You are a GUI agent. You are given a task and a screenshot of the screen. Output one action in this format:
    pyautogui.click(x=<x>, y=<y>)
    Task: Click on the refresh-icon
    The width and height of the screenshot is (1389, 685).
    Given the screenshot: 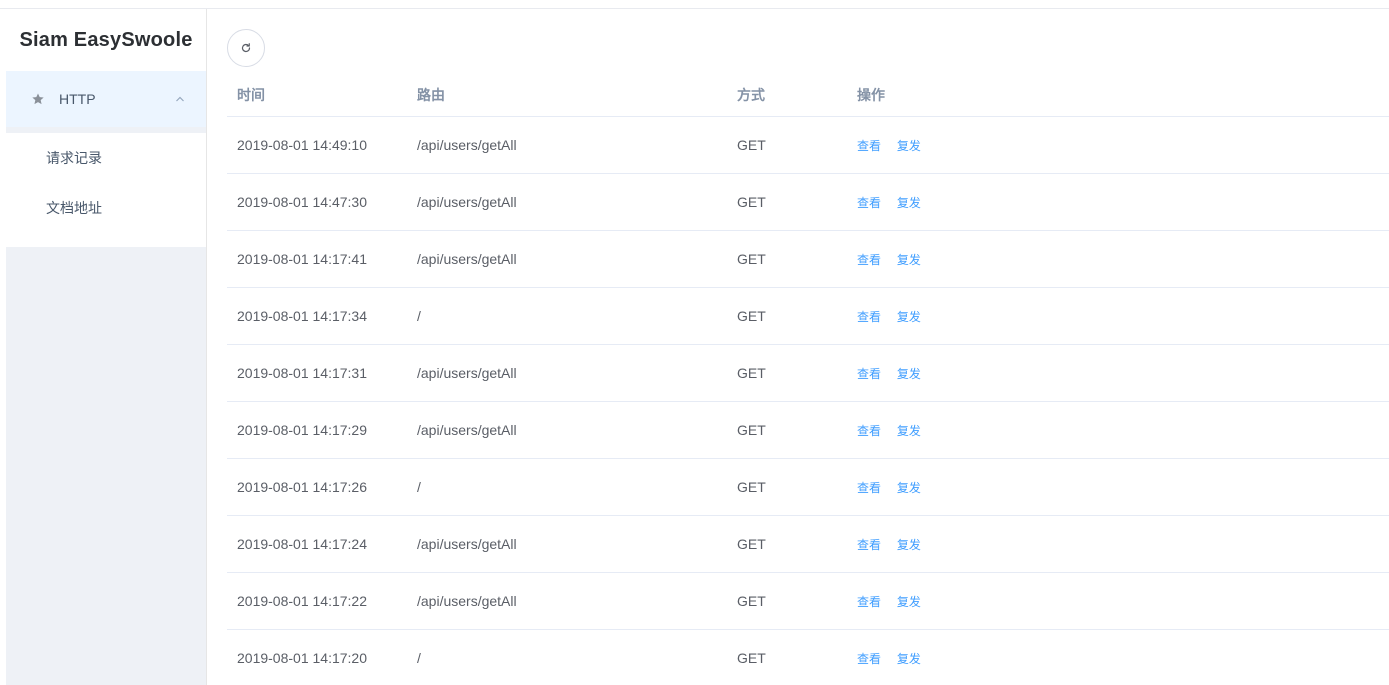 What is the action you would take?
    pyautogui.click(x=246, y=48)
    